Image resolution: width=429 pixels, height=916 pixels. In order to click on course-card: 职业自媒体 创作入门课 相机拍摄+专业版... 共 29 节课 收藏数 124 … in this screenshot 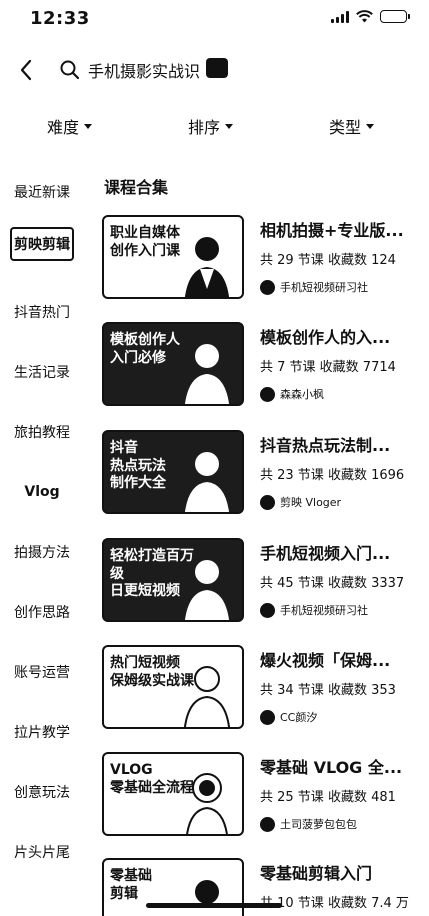, I will do `click(261, 262)`.